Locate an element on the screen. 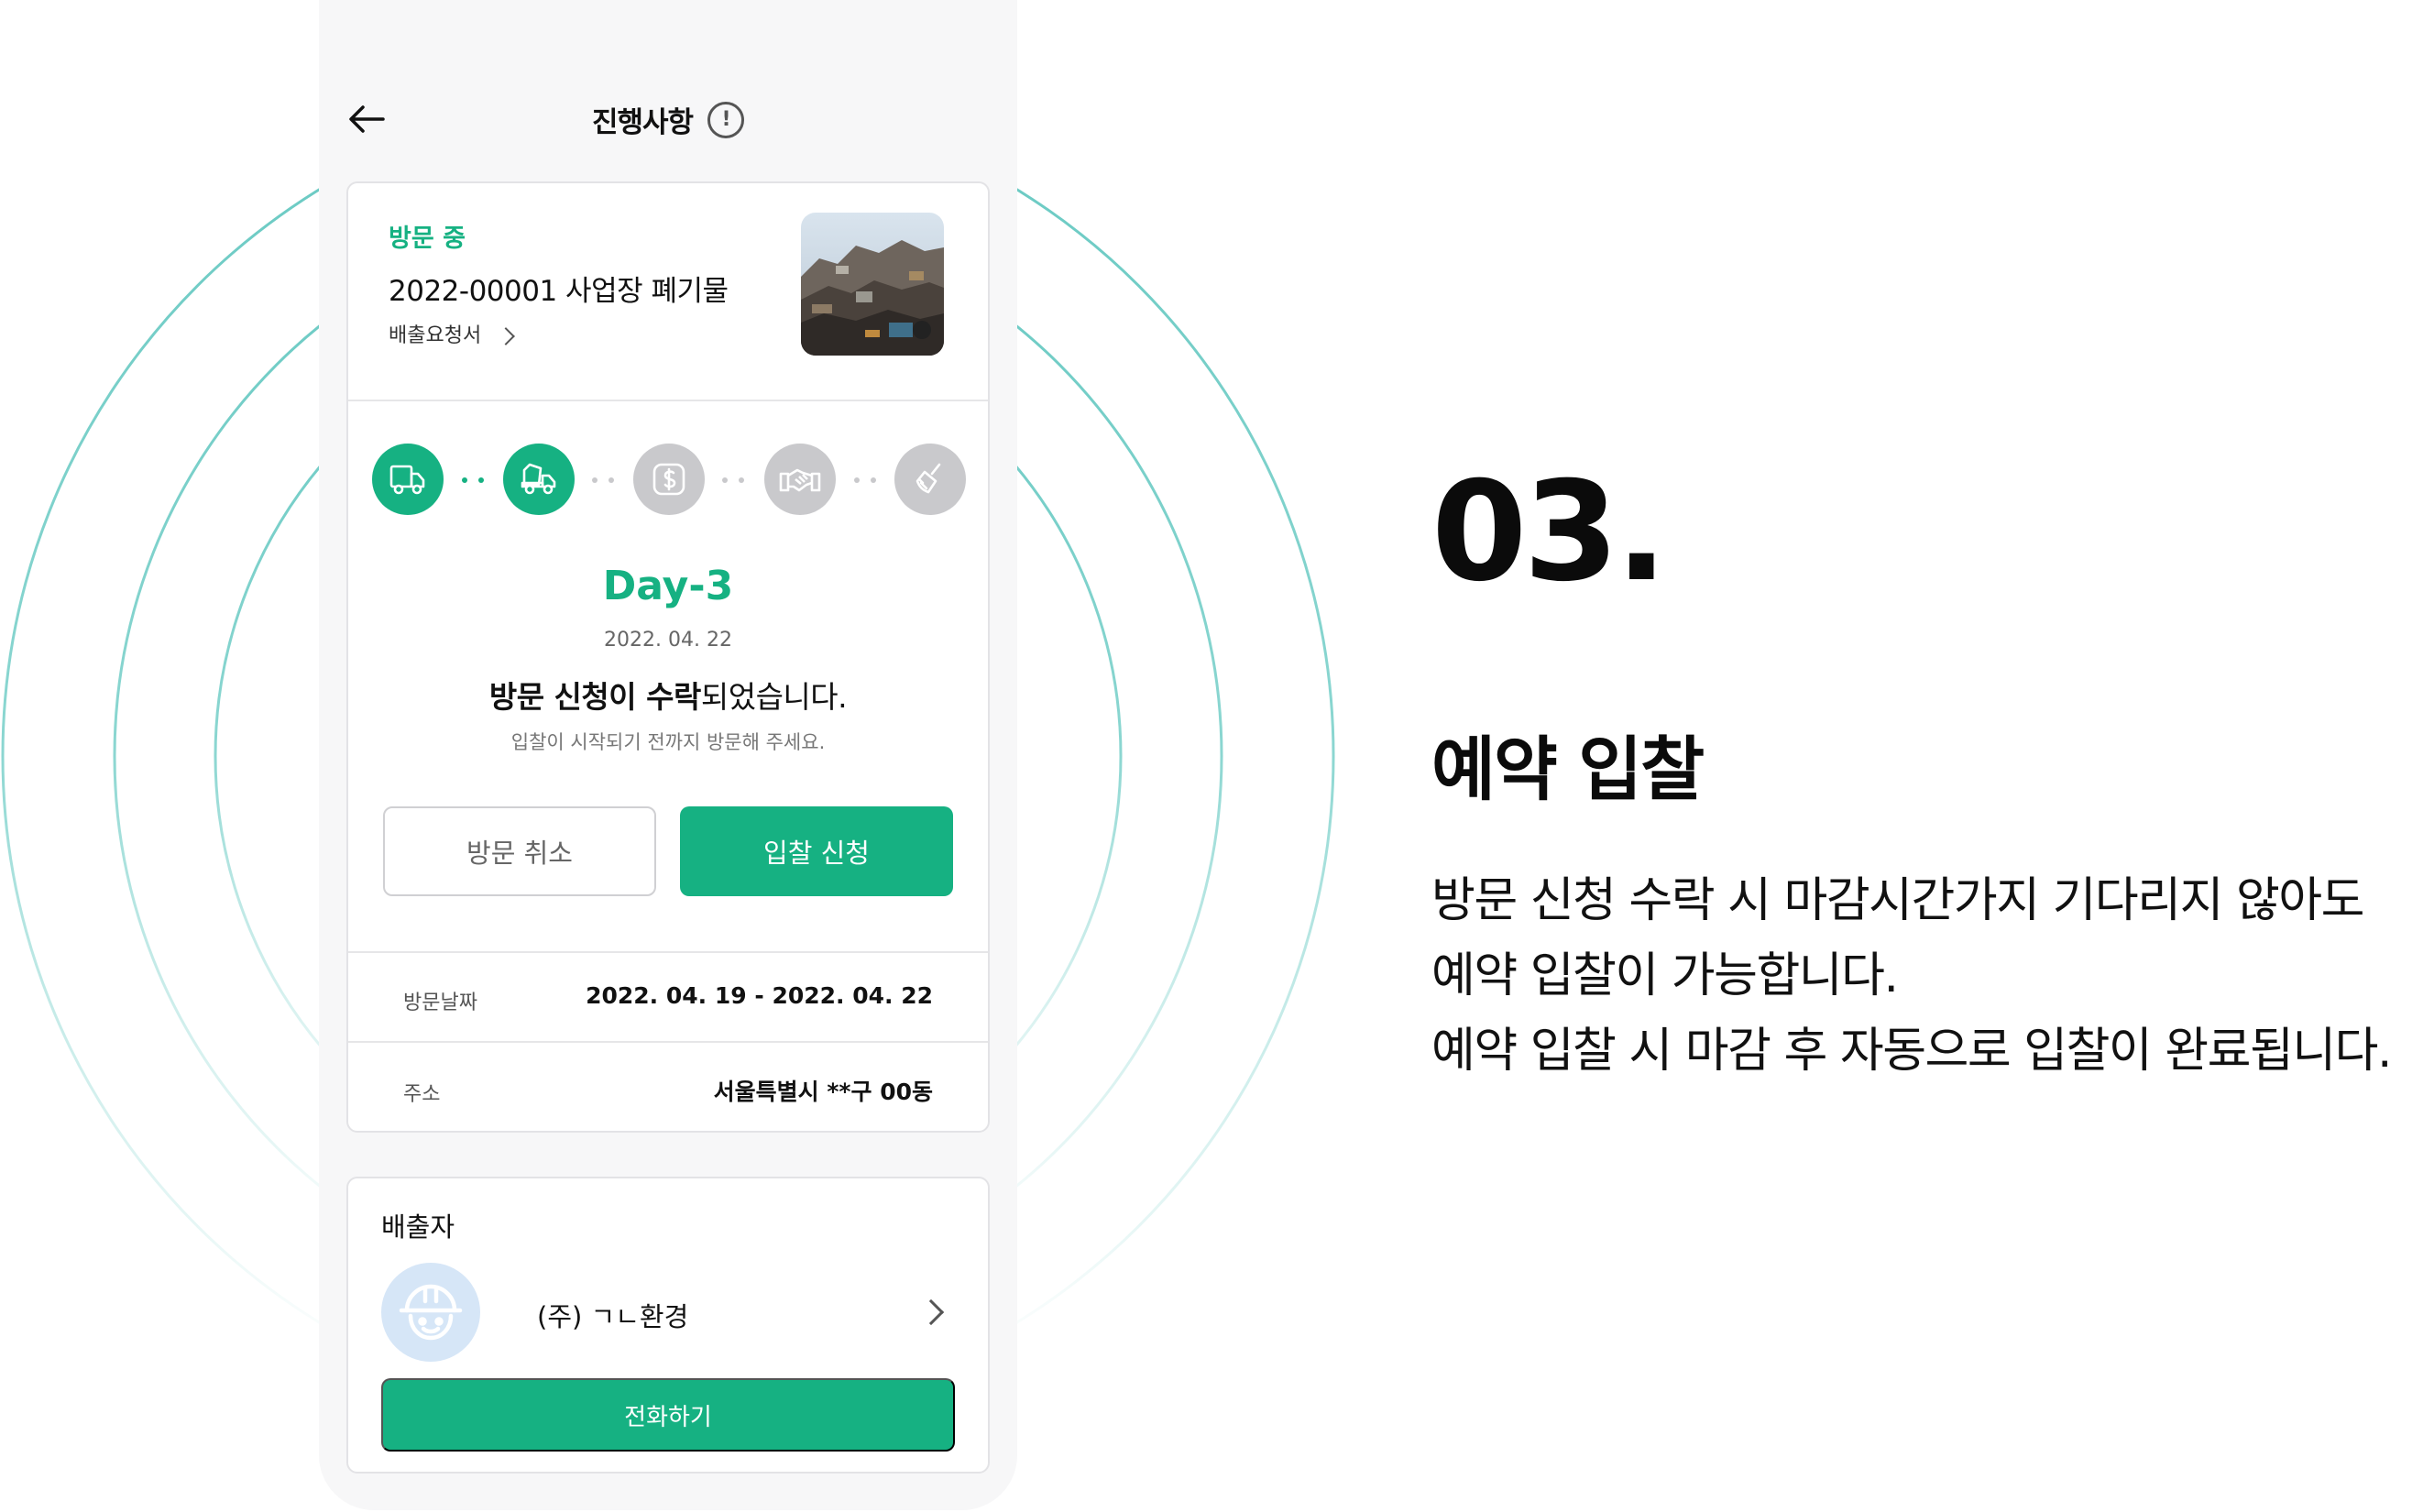  call-button: 전화하기 is located at coordinates (668, 1415).